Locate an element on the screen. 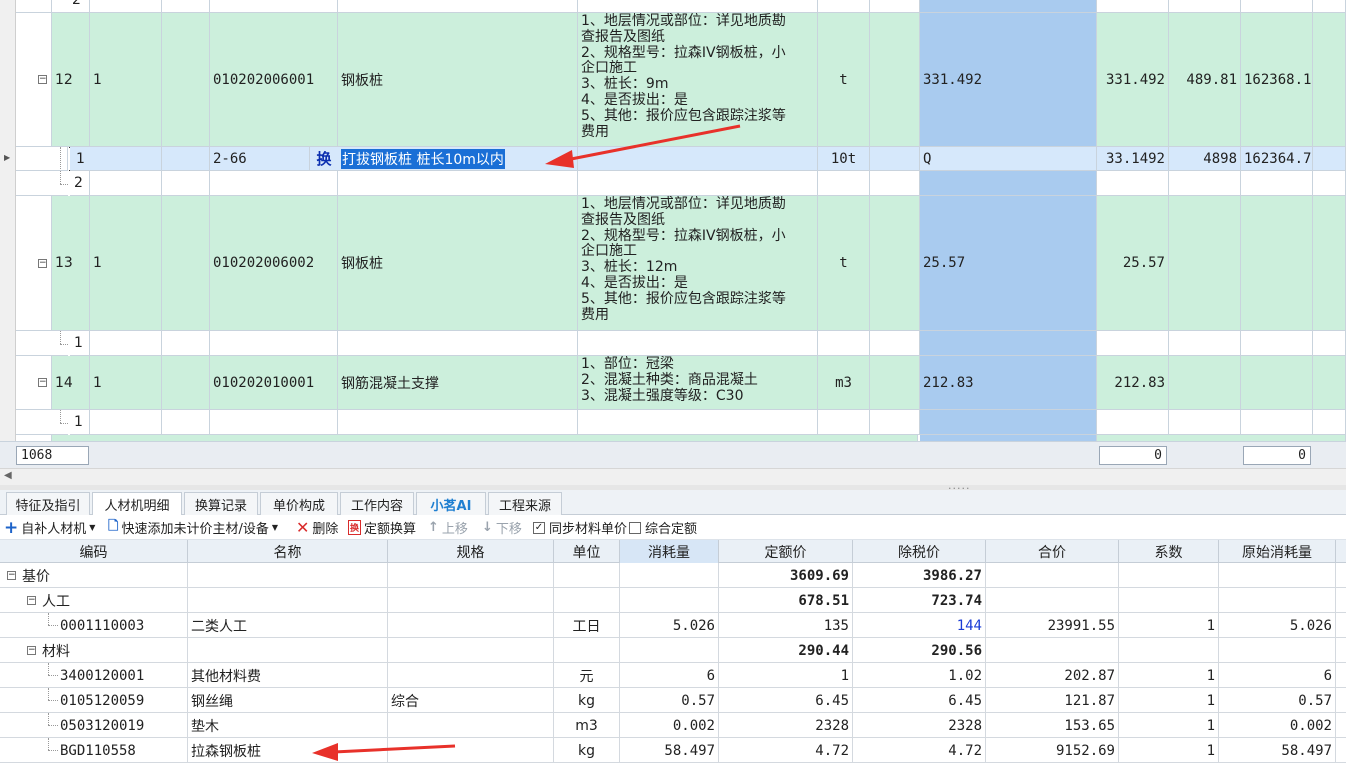 The height and width of the screenshot is (767, 1346). col-total: 合价 is located at coordinates (1052, 551).